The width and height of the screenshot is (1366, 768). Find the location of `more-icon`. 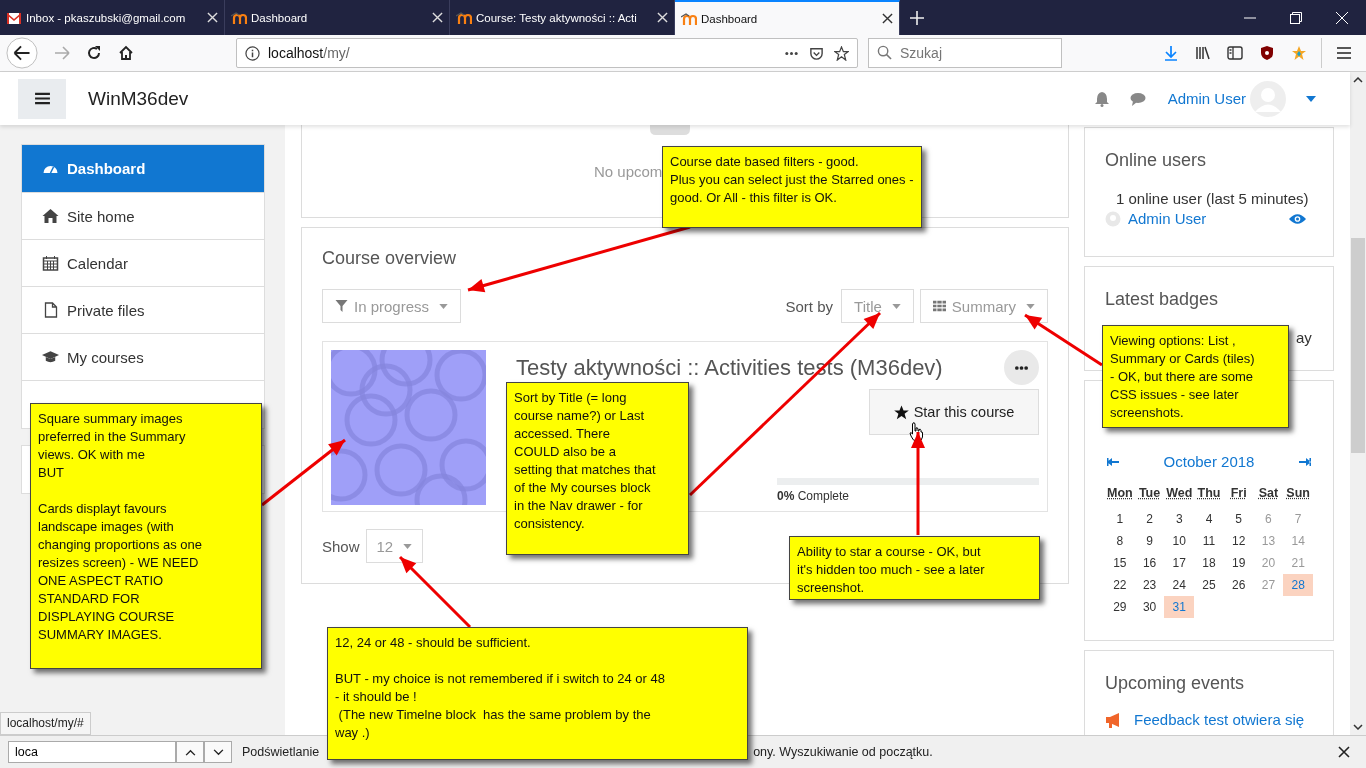

more-icon is located at coordinates (1021, 367).